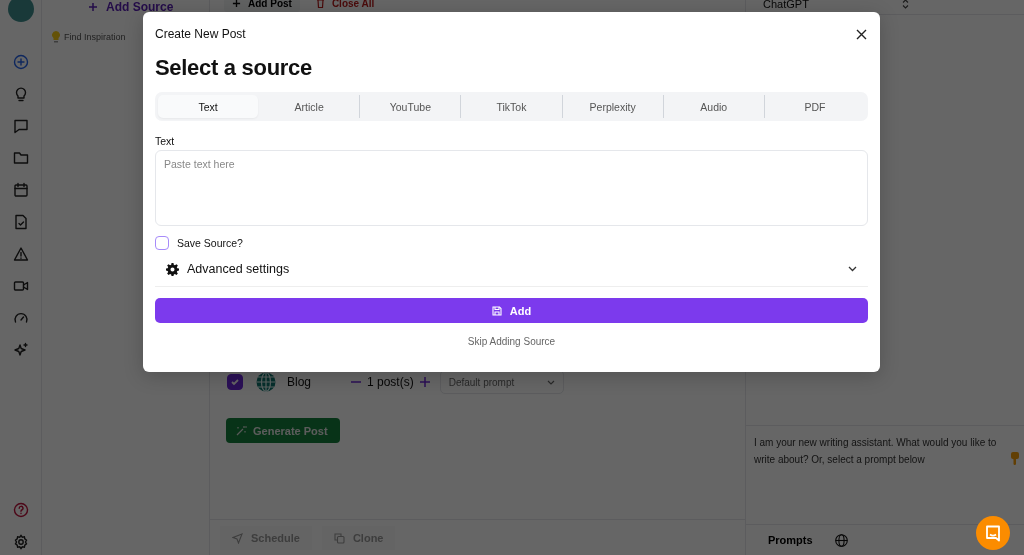 This screenshot has width=1024, height=555. I want to click on trash-icon, so click(320, 4).